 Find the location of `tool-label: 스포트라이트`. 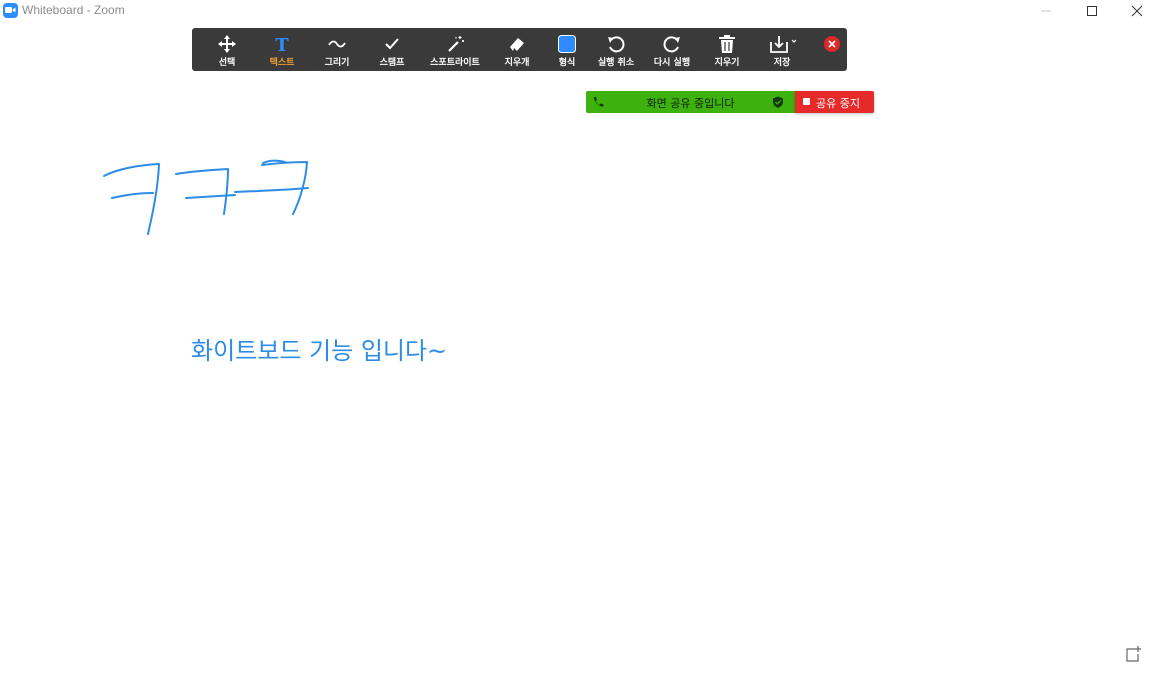

tool-label: 스포트라이트 is located at coordinates (455, 63).